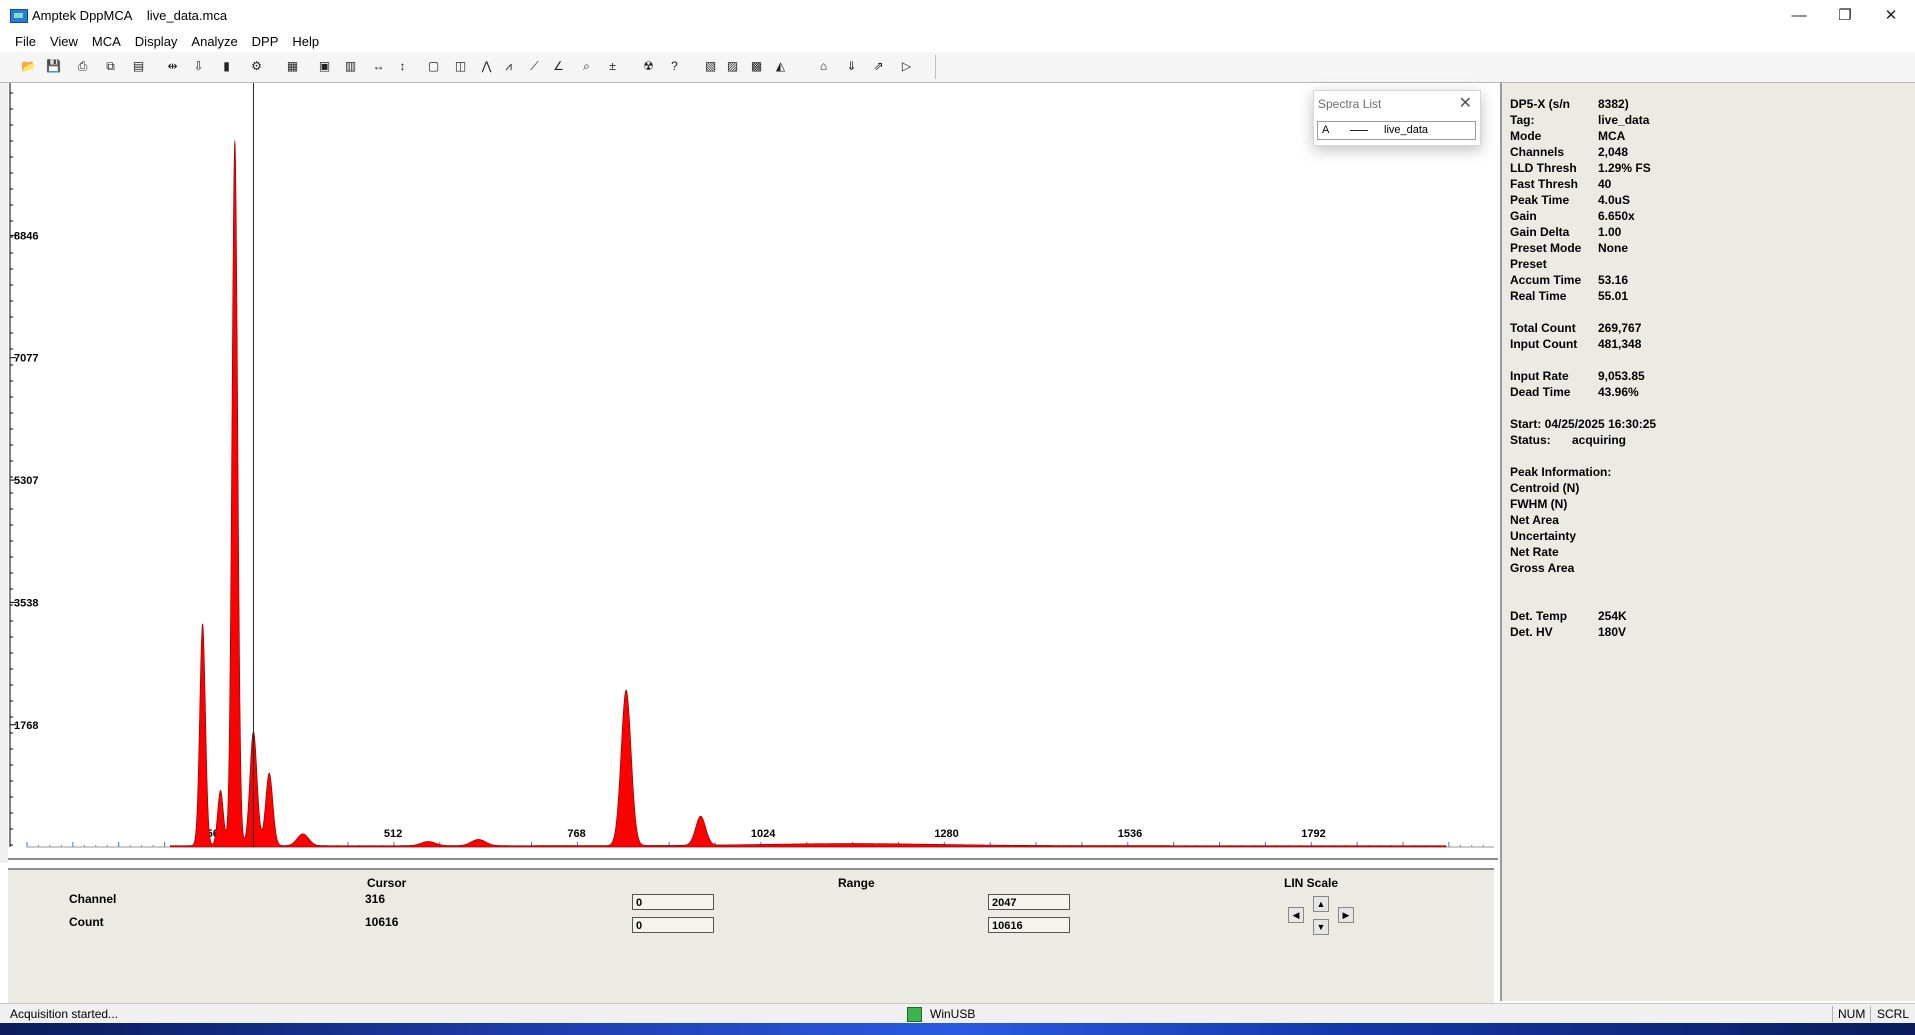 The width and height of the screenshot is (1915, 1035). What do you see at coordinates (324, 66) in the screenshot?
I see `palette-icon: ▣` at bounding box center [324, 66].